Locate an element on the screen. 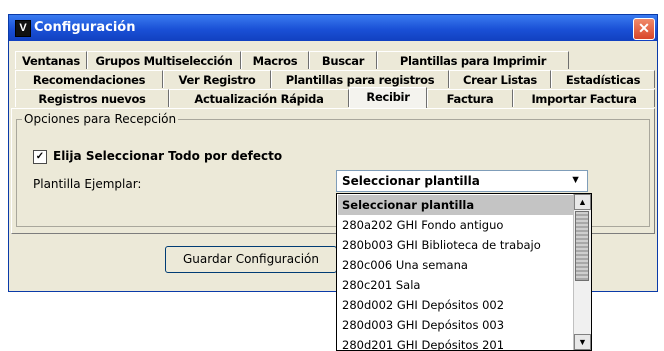 Image resolution: width=664 pixels, height=351 pixels. tab-recibir: Recibir is located at coordinates (388, 97).